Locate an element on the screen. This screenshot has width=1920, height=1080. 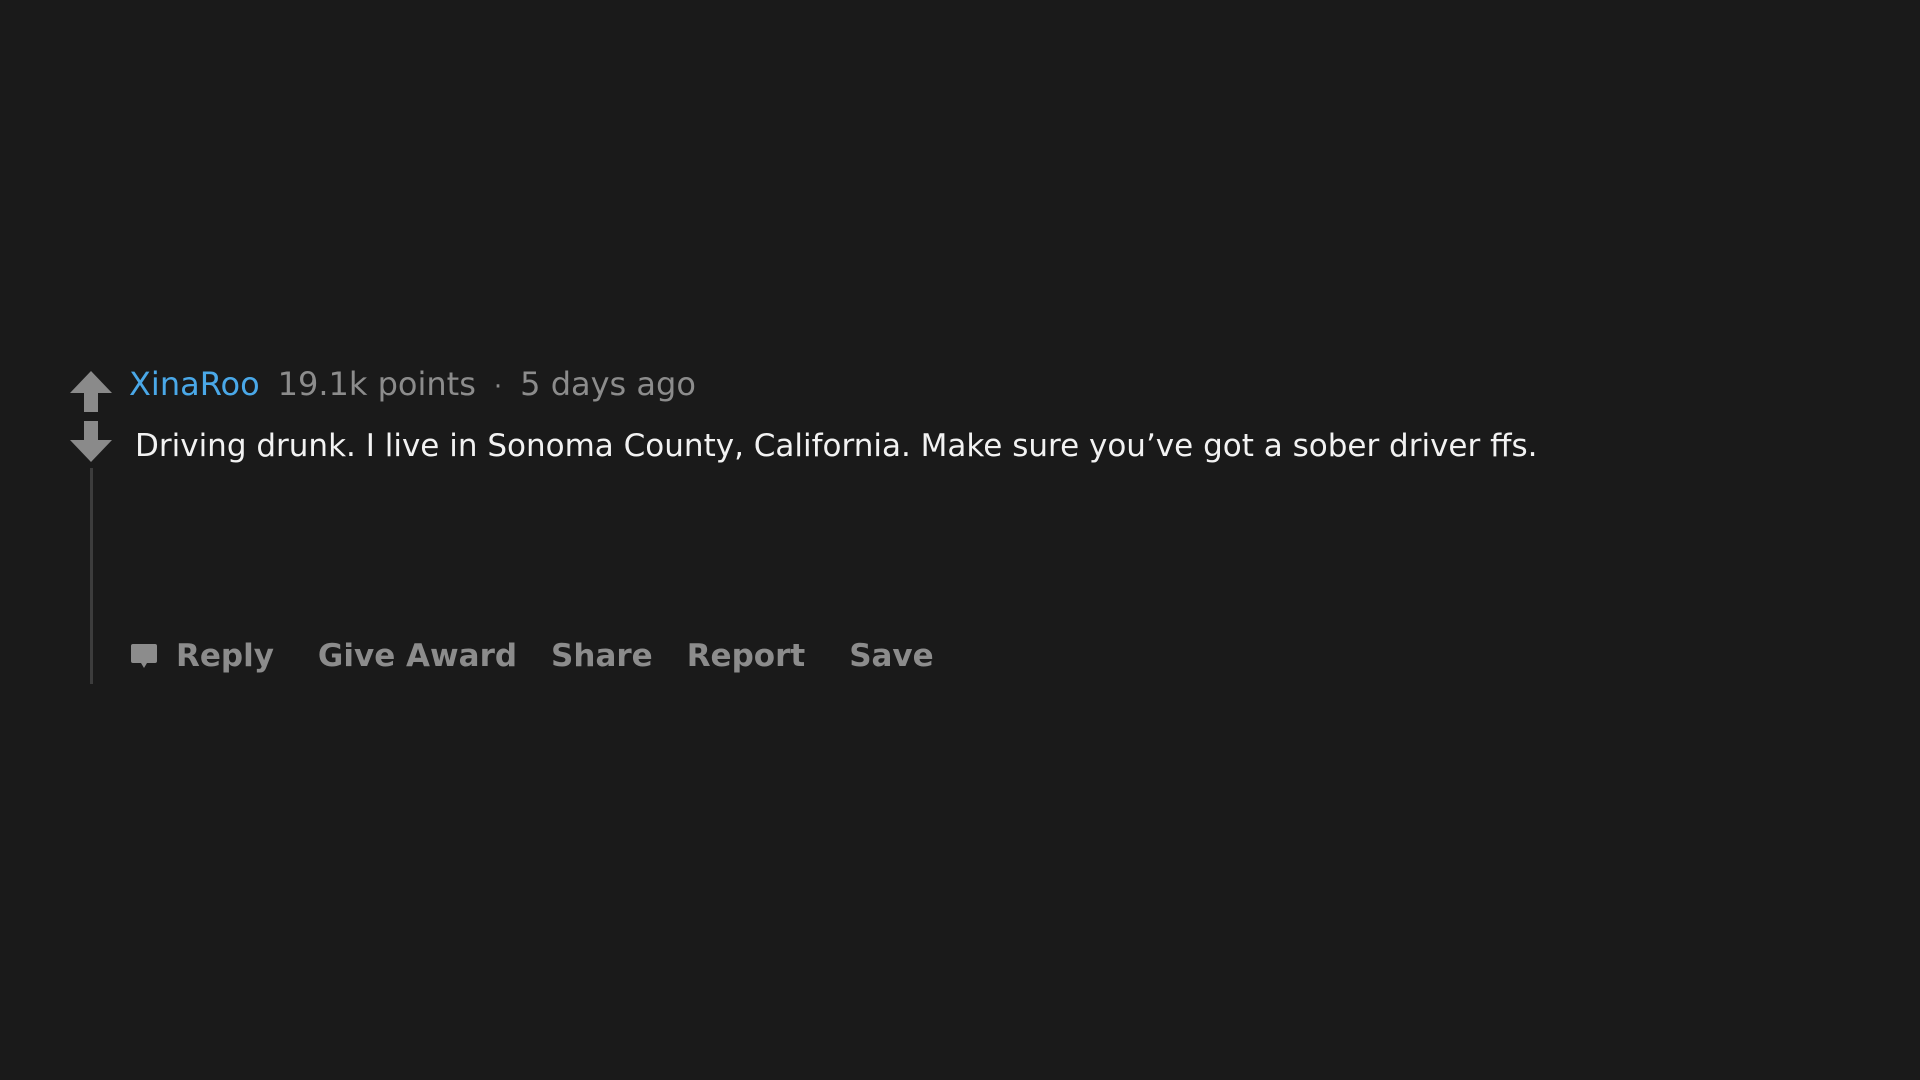
downvote-arrow-icon is located at coordinates (91, 441).